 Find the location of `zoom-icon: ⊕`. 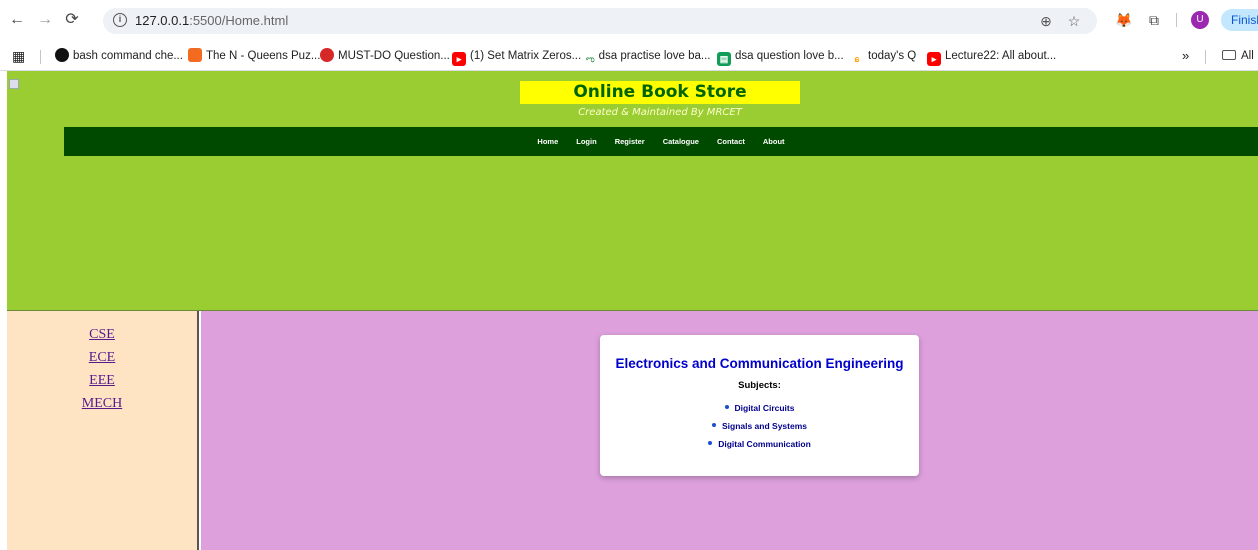

zoom-icon: ⊕ is located at coordinates (1046, 21).